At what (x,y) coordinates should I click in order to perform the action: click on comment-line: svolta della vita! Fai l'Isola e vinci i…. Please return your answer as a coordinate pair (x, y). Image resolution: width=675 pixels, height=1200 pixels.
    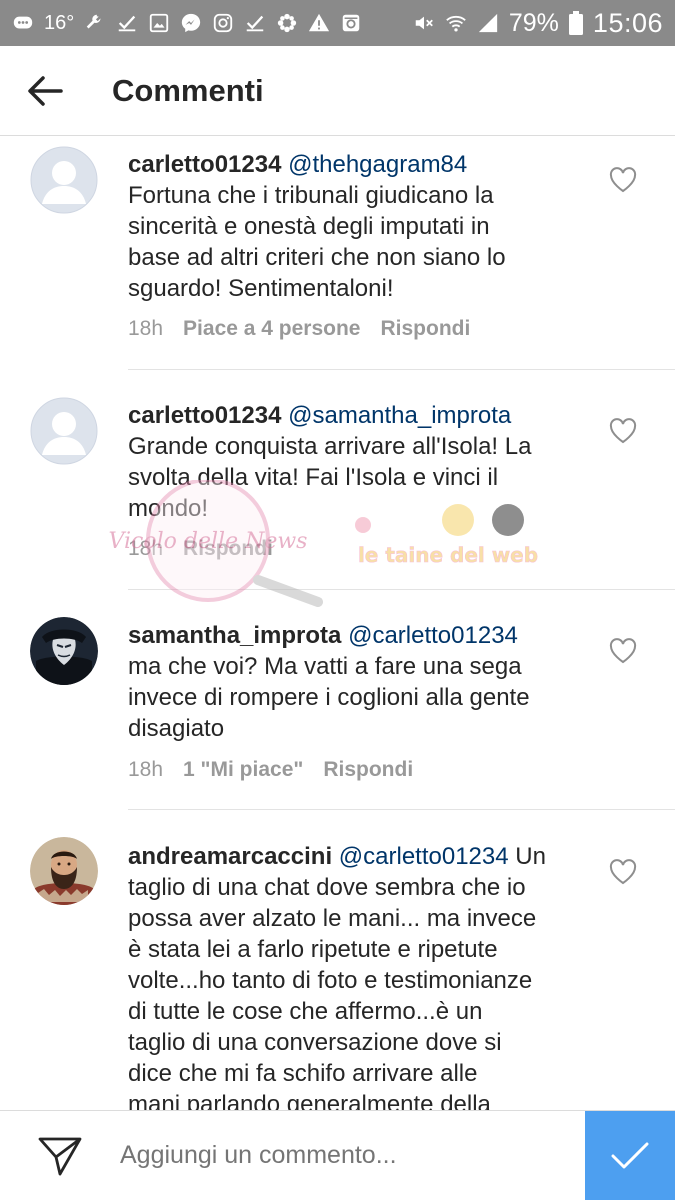
    Looking at the image, I should click on (313, 477).